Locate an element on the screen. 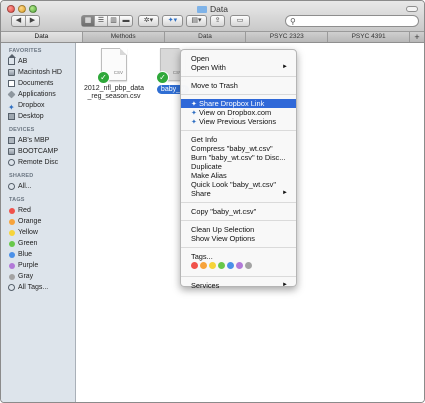 The width and height of the screenshot is (425, 403). sidebar-item-bootcamp: BOOTCAMP is located at coordinates (38, 151).